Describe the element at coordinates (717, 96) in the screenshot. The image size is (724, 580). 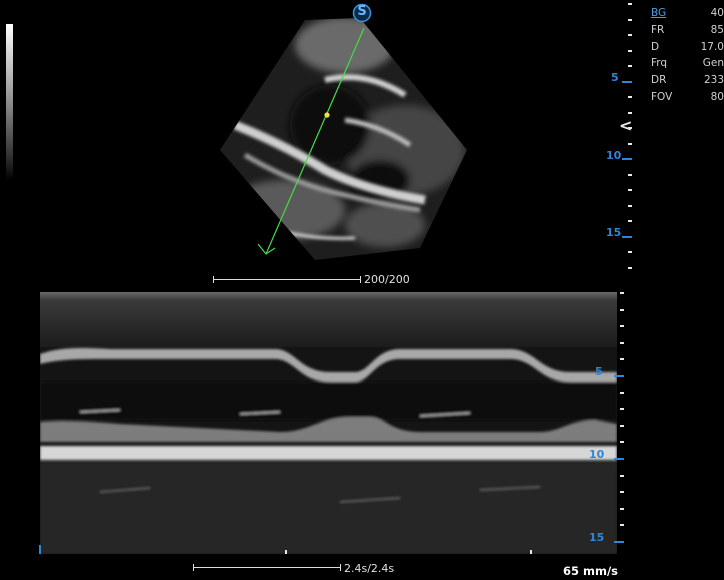
I see `param-value: 80` at that location.